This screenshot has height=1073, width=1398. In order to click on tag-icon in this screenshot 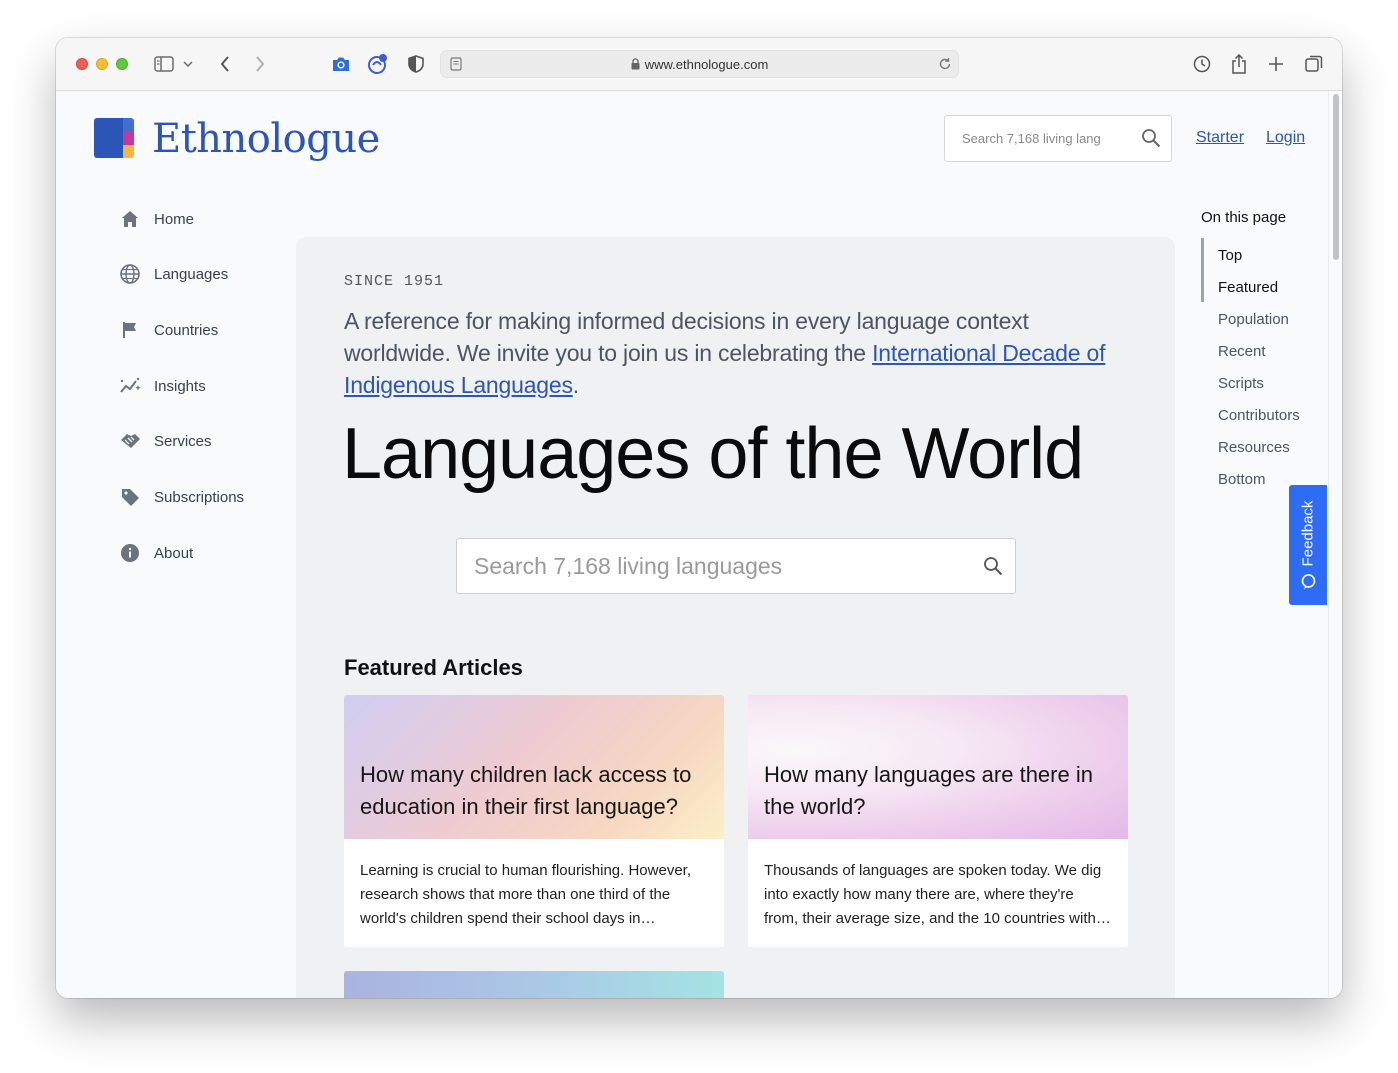, I will do `click(130, 497)`.